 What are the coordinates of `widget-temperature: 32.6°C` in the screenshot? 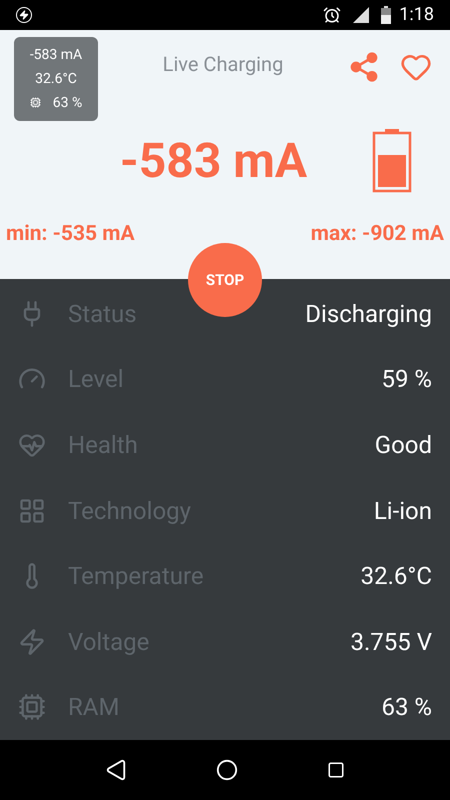 It's located at (56, 79).